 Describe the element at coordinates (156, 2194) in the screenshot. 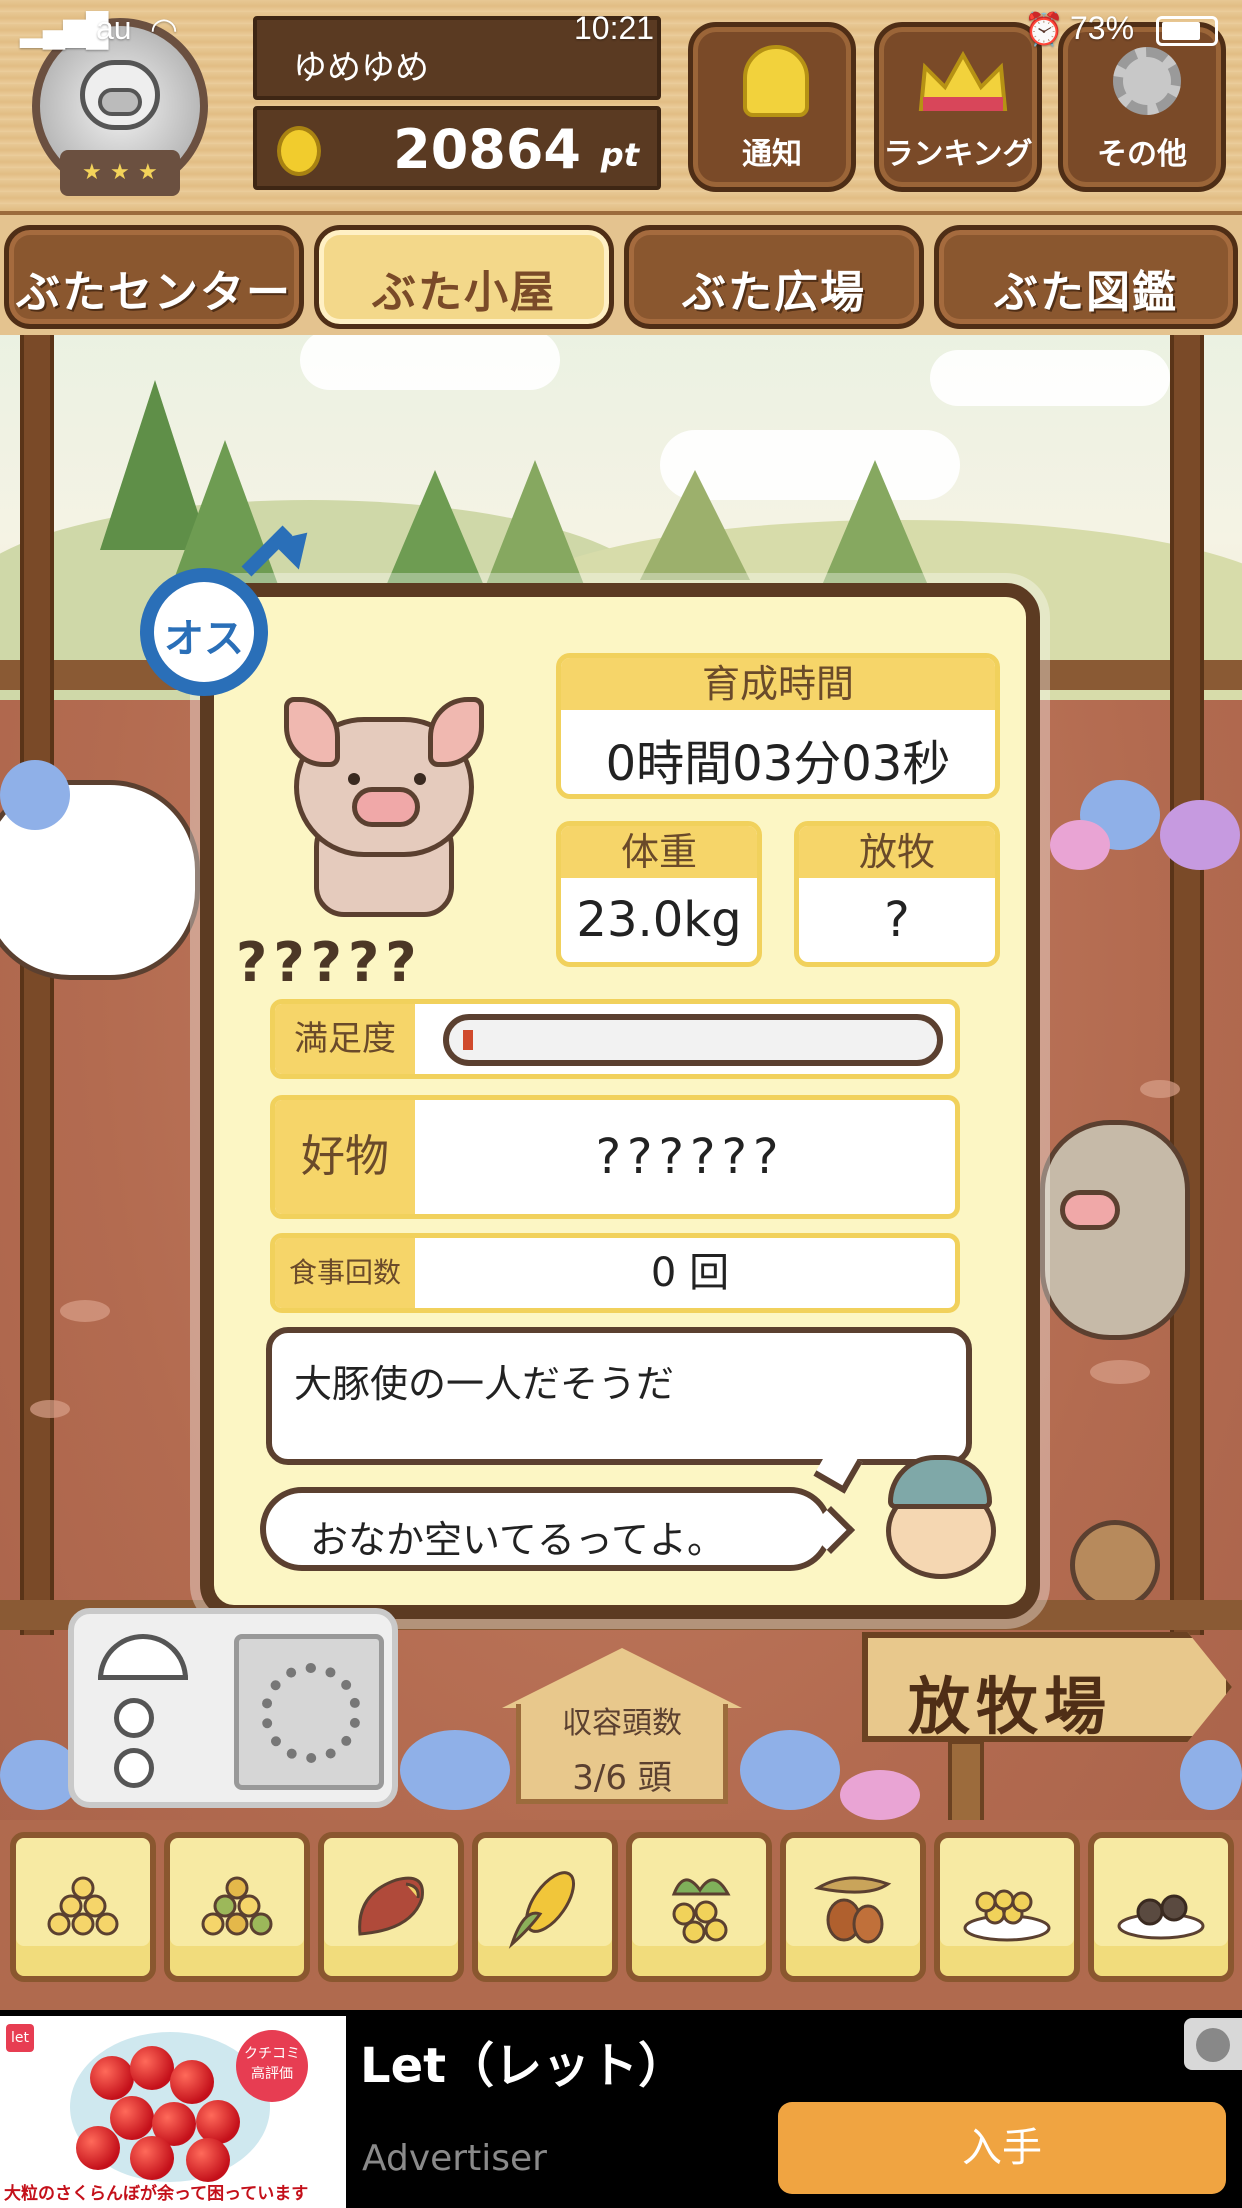

I see `ad-image-caption: 大粒のさくらんぼが余って困っています` at that location.